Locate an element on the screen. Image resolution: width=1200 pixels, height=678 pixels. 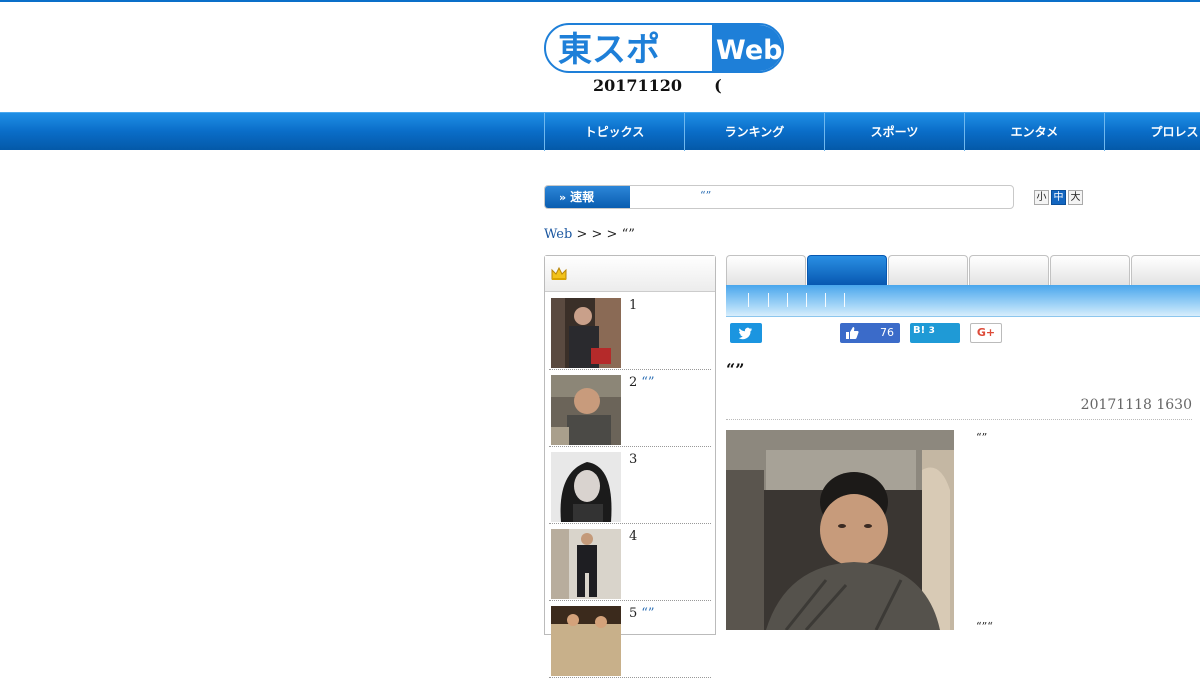
ranking-item: 4 is located at coordinates (630, 563).